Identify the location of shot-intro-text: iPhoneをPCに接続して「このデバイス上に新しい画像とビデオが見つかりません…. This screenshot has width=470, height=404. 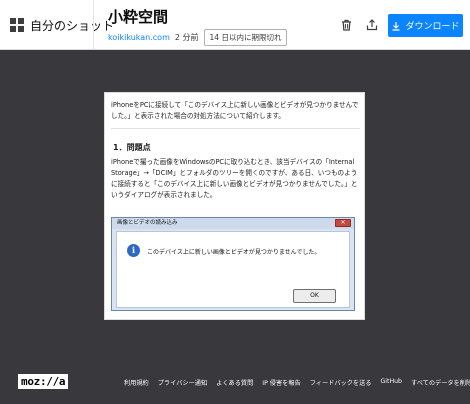
(235, 110).